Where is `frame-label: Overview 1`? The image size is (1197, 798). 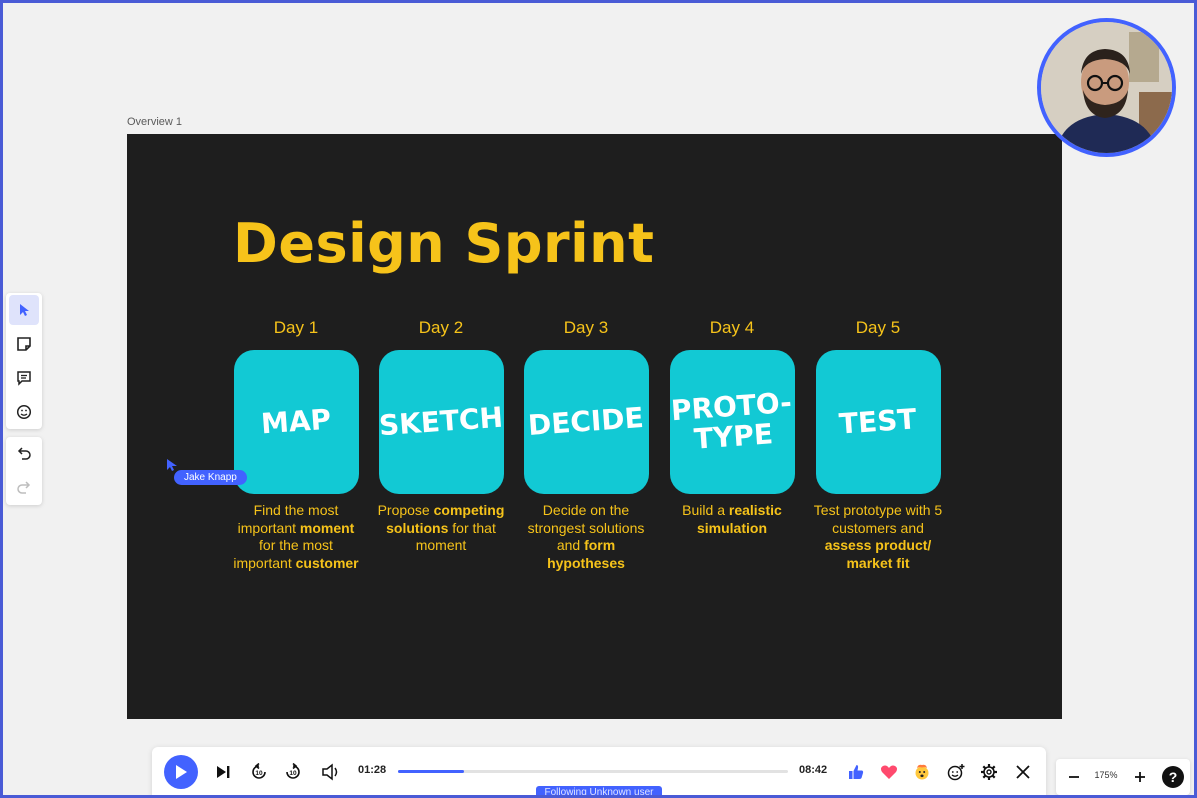
frame-label: Overview 1 is located at coordinates (154, 122).